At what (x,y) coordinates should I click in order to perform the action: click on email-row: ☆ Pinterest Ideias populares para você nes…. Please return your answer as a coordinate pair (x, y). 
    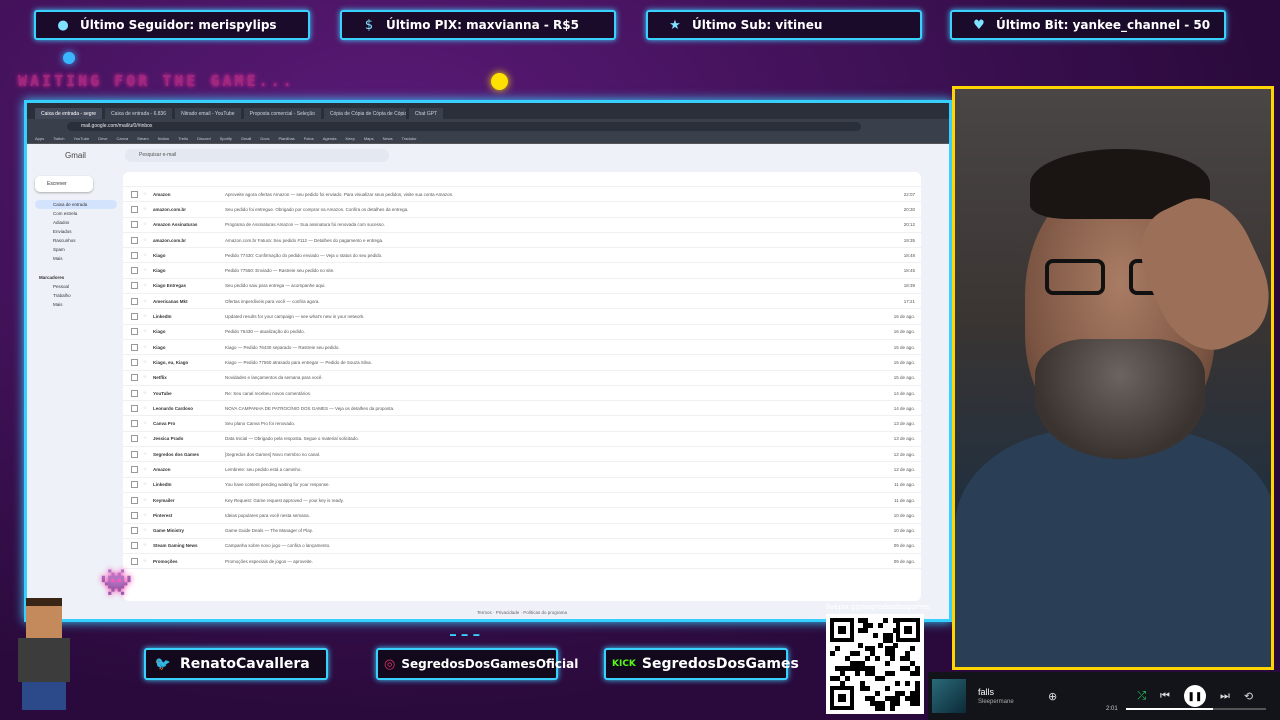
    Looking at the image, I should click on (522, 516).